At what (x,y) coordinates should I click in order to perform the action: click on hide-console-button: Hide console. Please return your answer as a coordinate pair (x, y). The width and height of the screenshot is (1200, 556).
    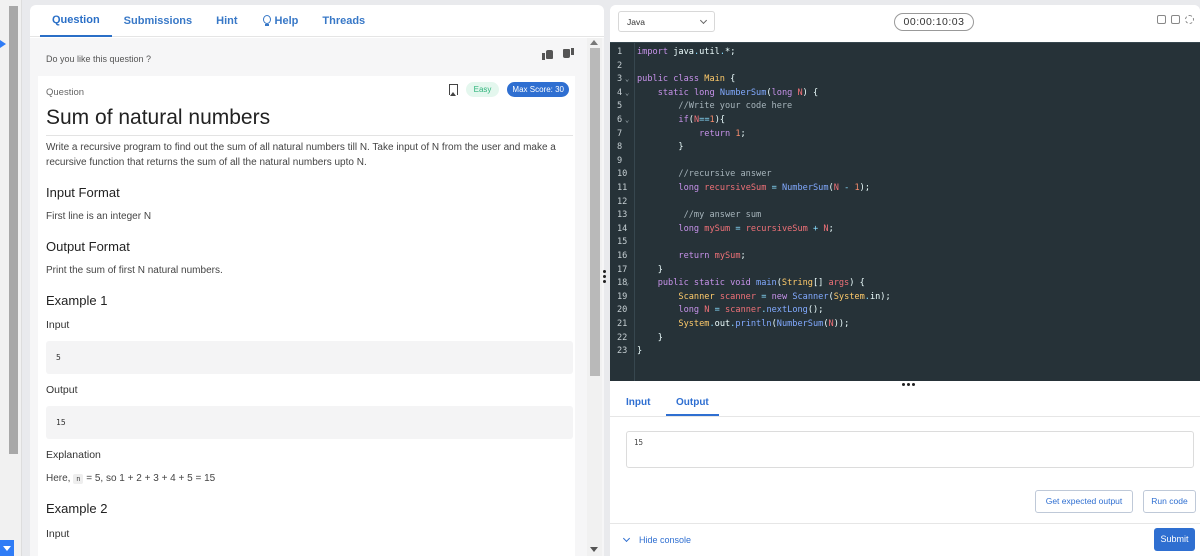
    Looking at the image, I should click on (657, 539).